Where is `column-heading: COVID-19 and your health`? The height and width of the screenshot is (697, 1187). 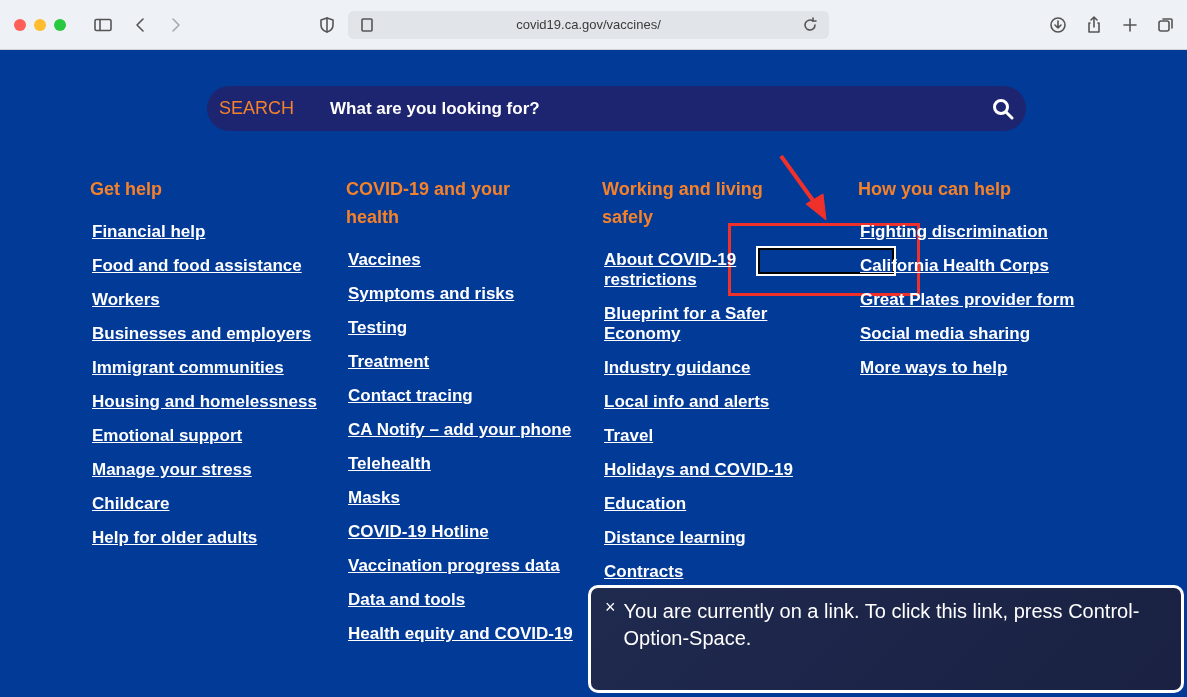 column-heading: COVID-19 and your health is located at coordinates (429, 203).